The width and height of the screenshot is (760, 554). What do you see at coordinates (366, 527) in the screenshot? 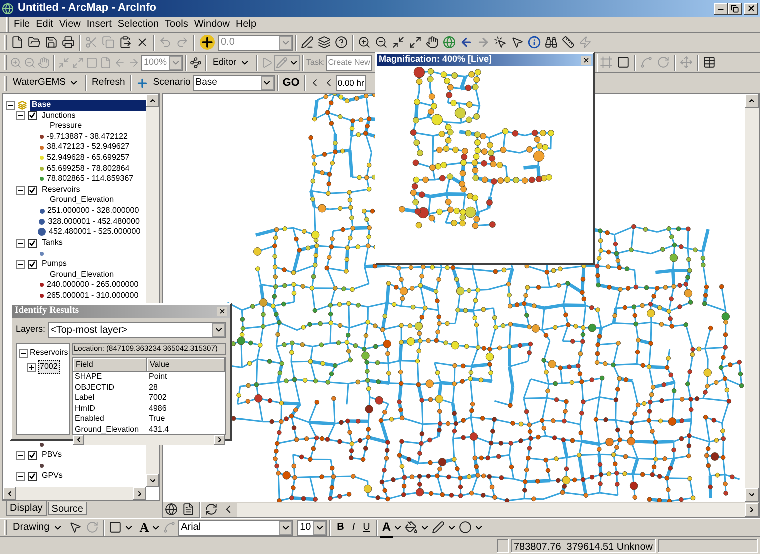
I see `underline-button: U` at bounding box center [366, 527].